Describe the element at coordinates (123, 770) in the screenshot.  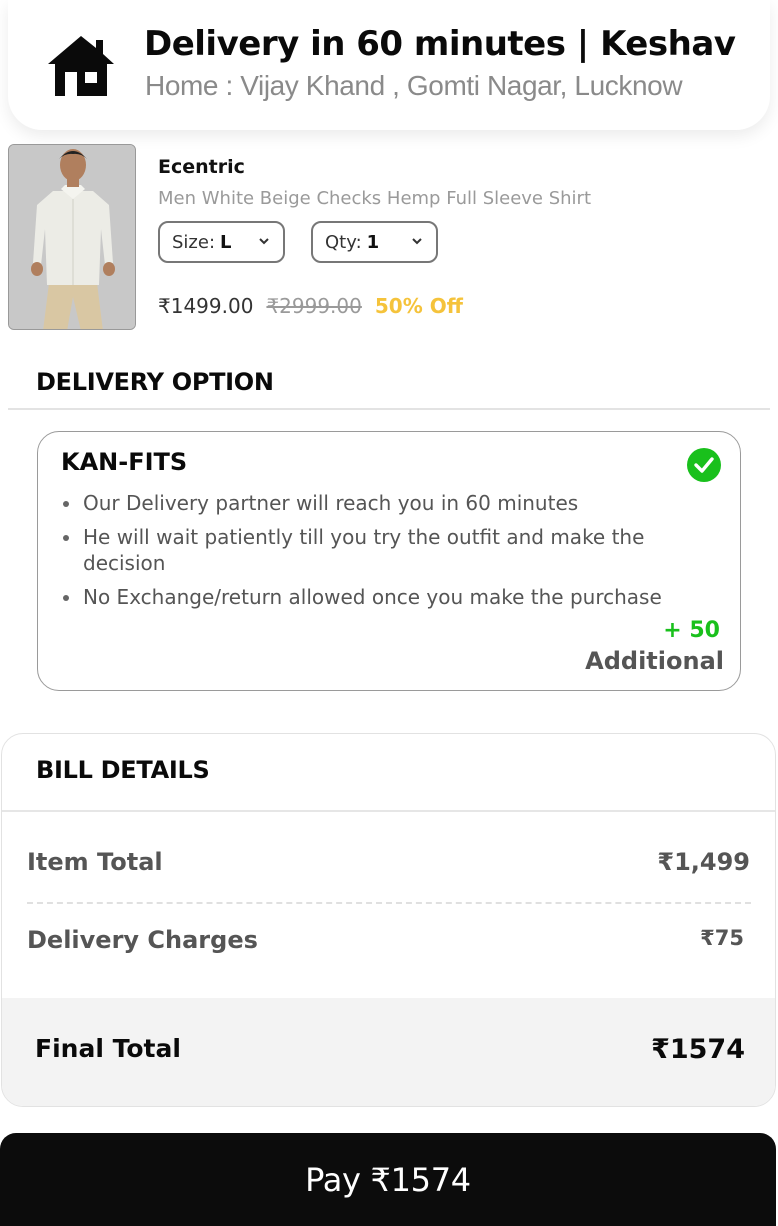
I see `bill-details-heading: BILL DETAILS` at that location.